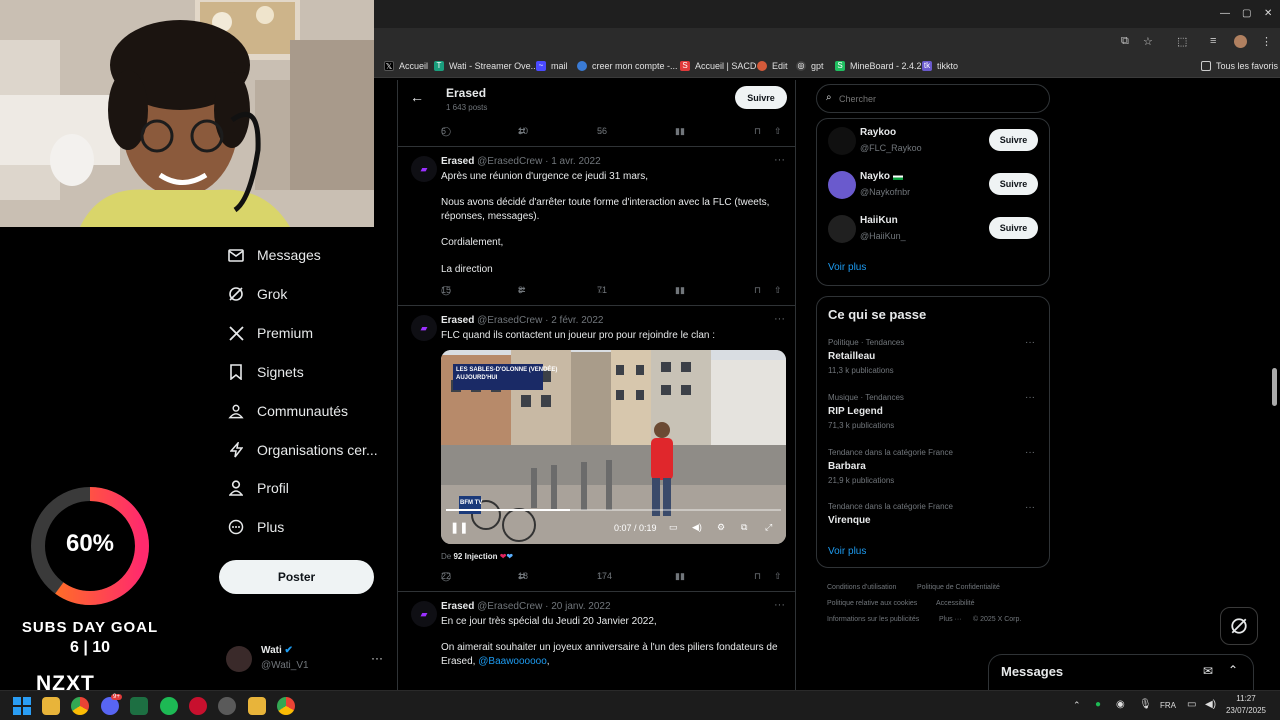 The image size is (1280, 720). I want to click on bookmark-item: tk tikkto, so click(940, 66).